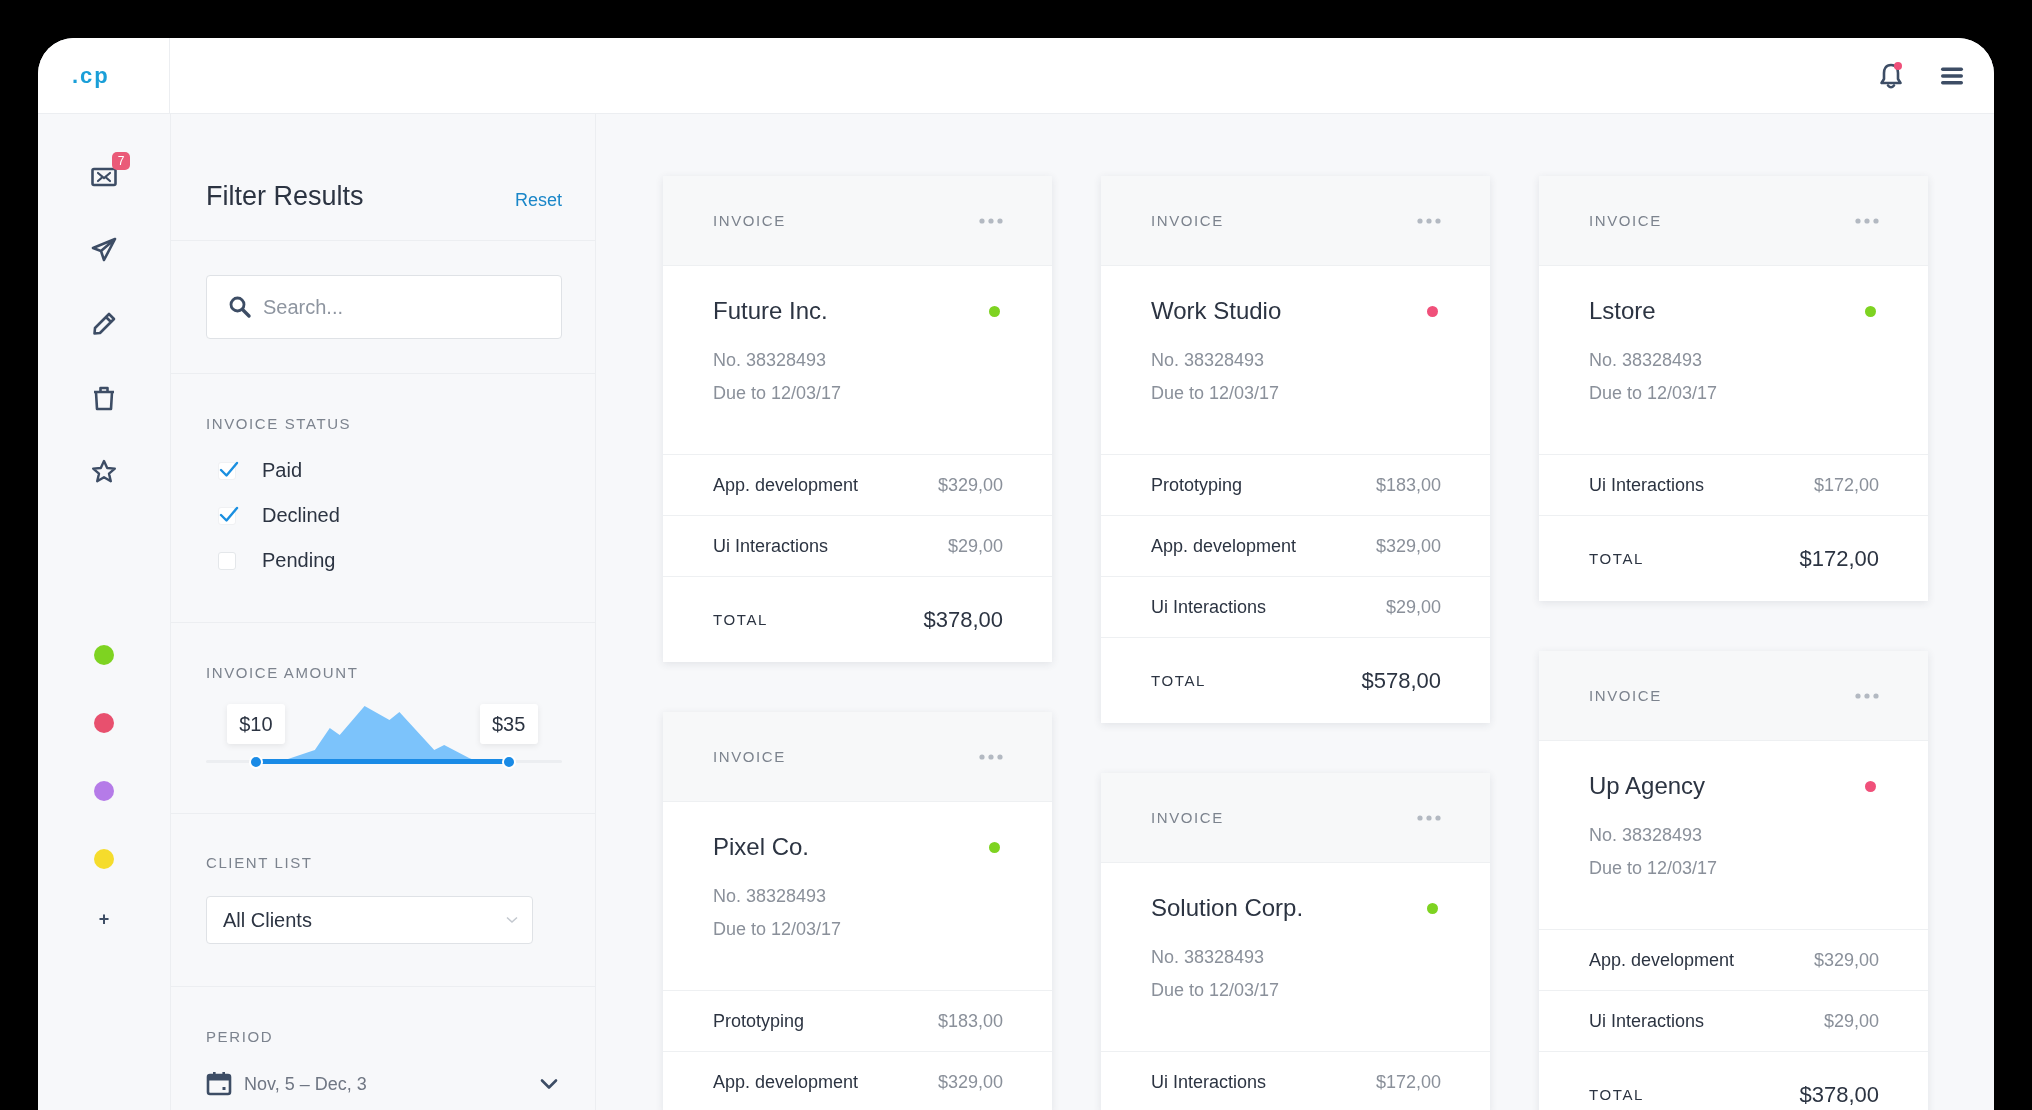 This screenshot has width=2032, height=1110. Describe the element at coordinates (219, 1084) in the screenshot. I see `calendar-icon` at that location.